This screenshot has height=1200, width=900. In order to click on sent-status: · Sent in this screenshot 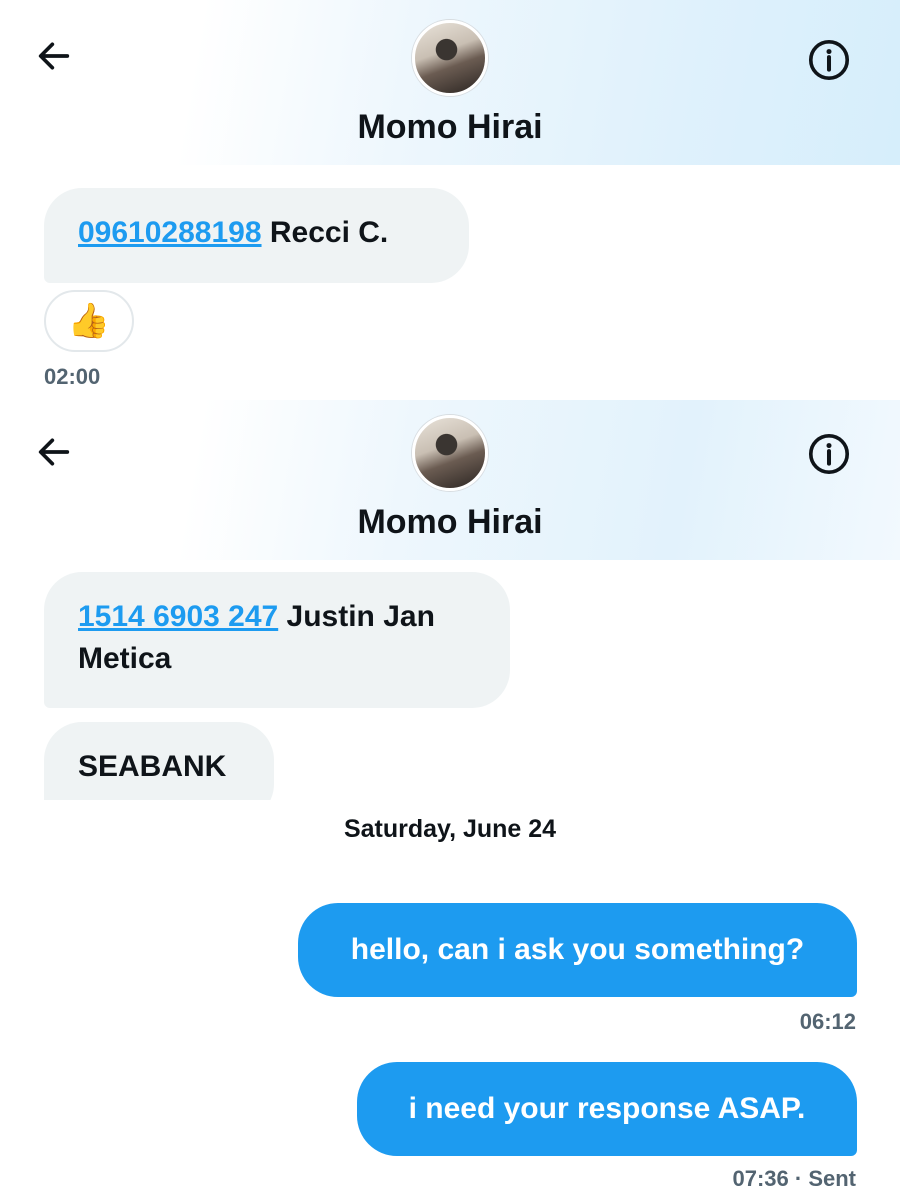, I will do `click(822, 1178)`.